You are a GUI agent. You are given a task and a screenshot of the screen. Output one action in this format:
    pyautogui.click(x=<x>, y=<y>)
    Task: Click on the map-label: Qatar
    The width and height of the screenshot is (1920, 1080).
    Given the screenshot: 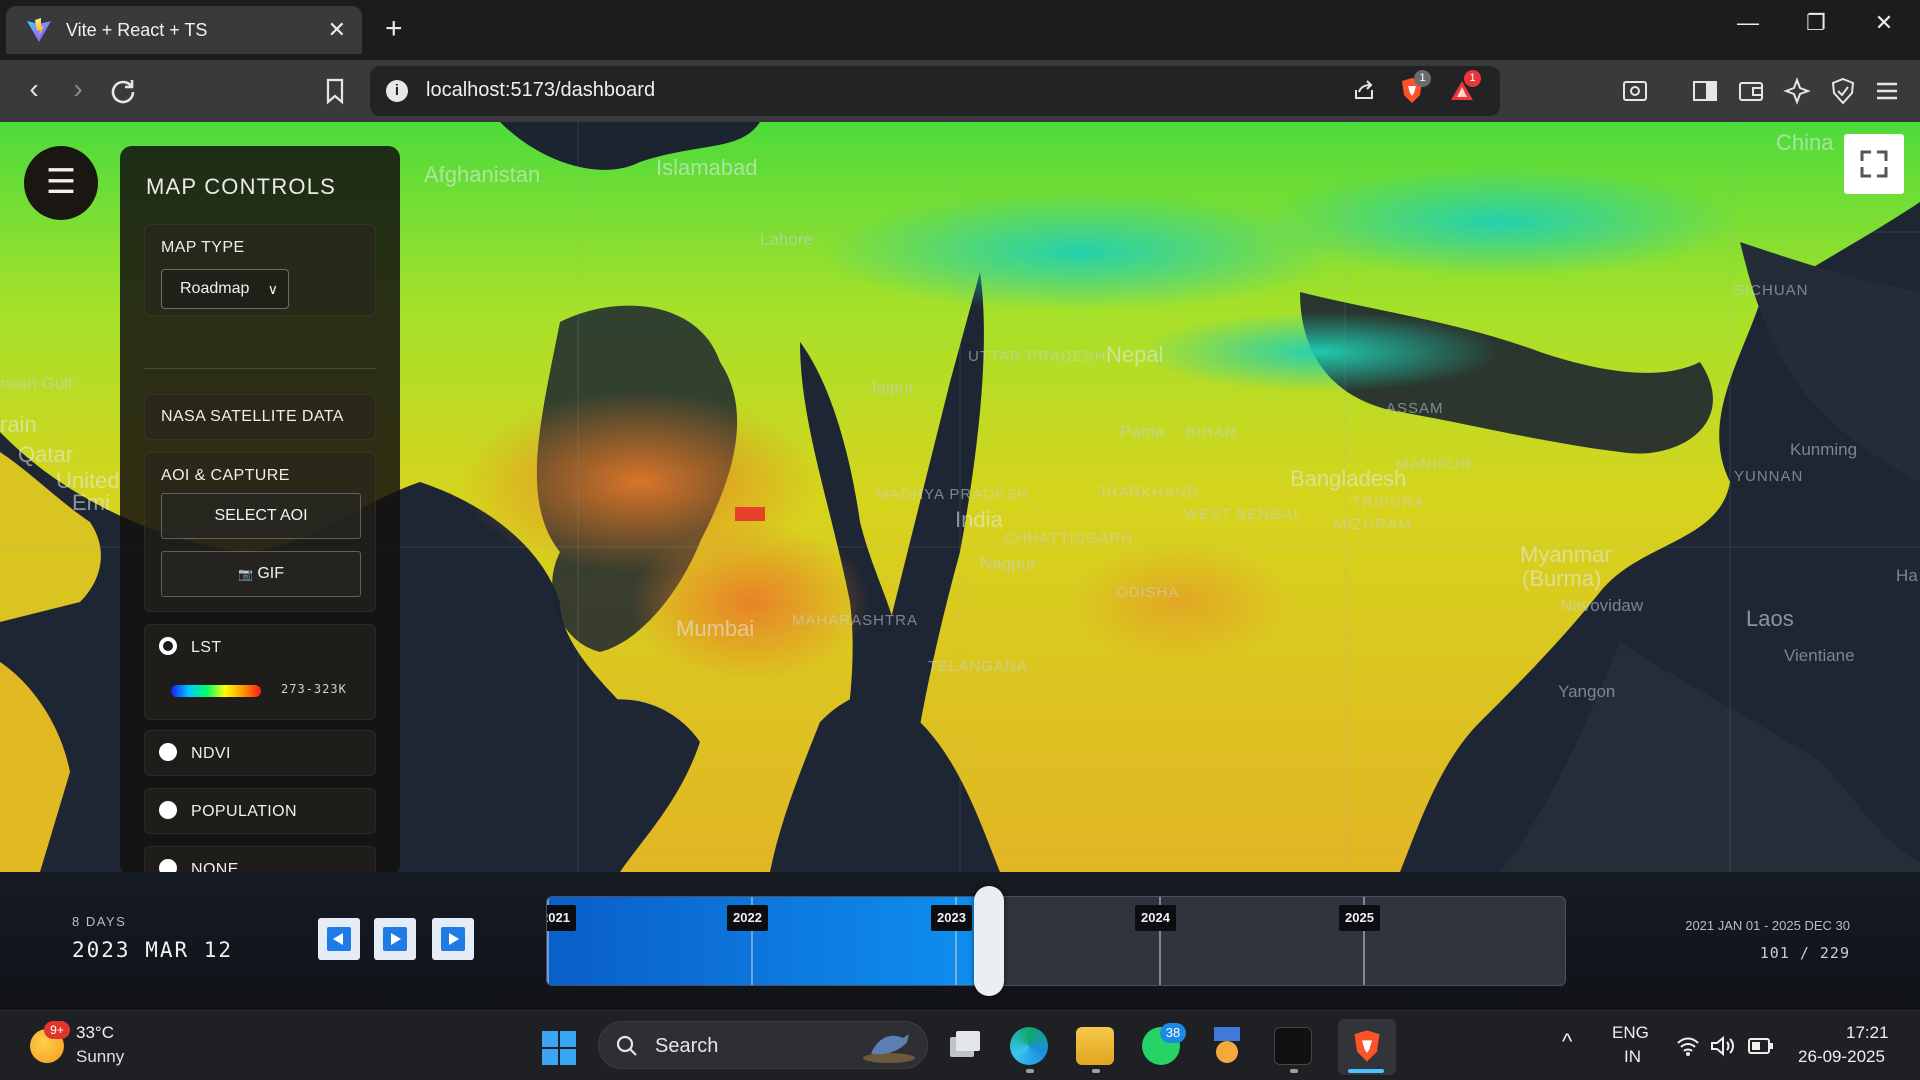 What is the action you would take?
    pyautogui.click(x=46, y=454)
    